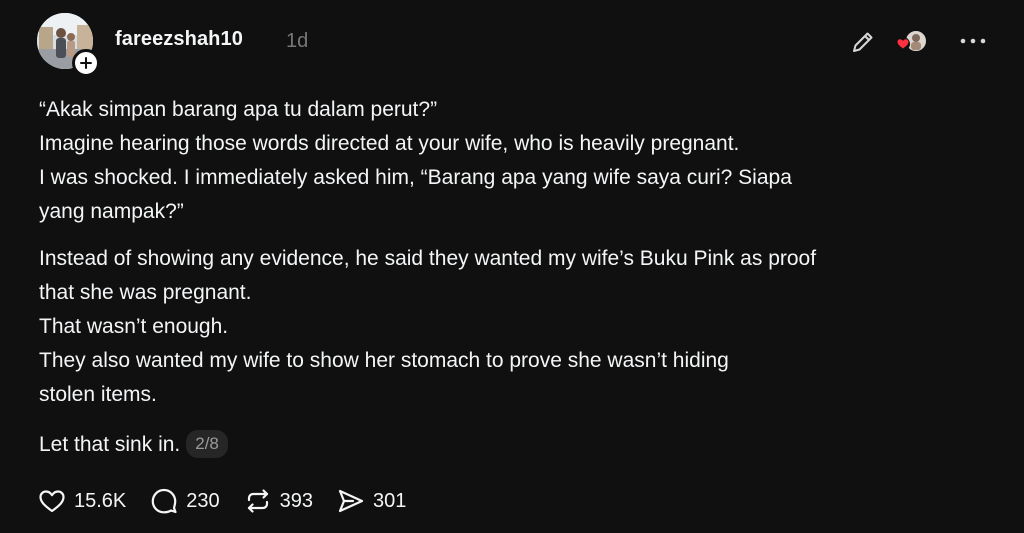 This screenshot has height=533, width=1024. Describe the element at coordinates (351, 501) in the screenshot. I see `send-icon` at that location.